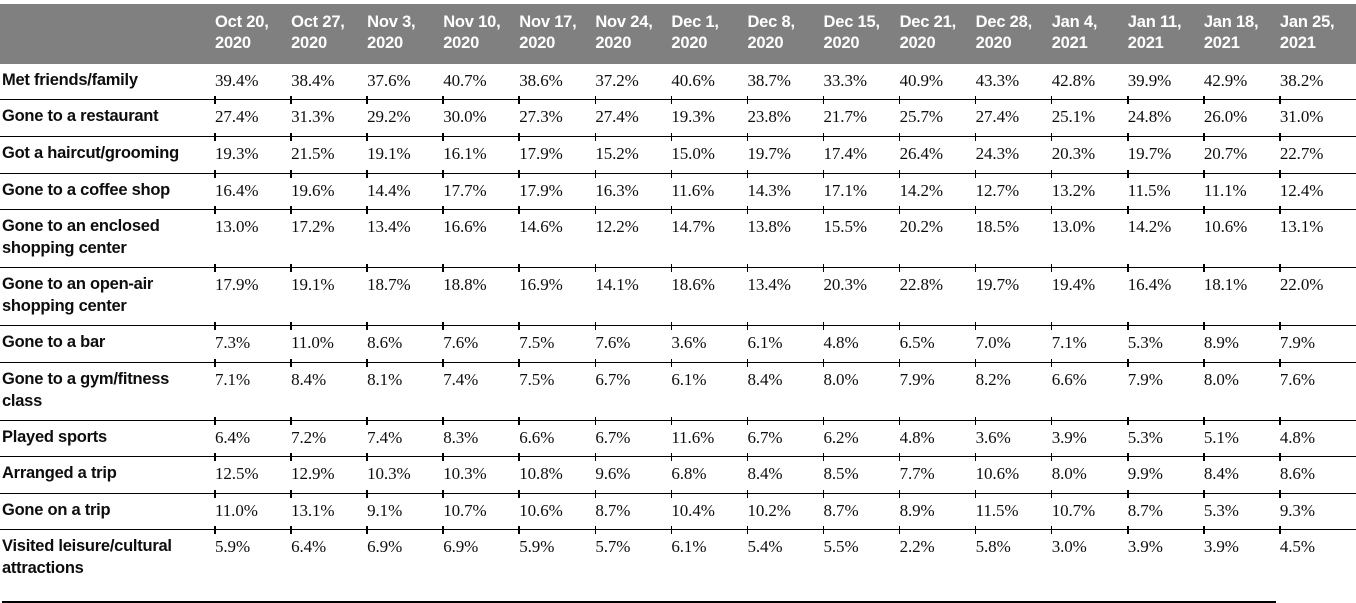  Describe the element at coordinates (937, 237) in the screenshot. I see `table-cell-value: 20.2%` at that location.